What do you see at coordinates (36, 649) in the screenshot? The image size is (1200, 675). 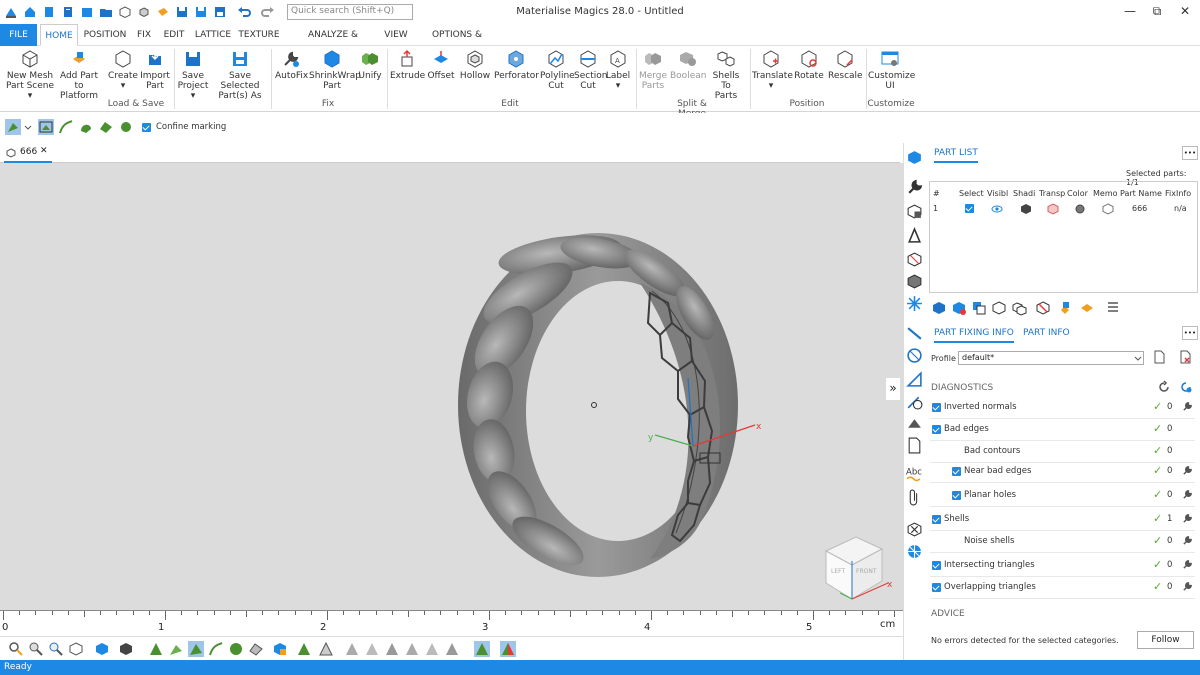 I see `zoom-window-icon` at bounding box center [36, 649].